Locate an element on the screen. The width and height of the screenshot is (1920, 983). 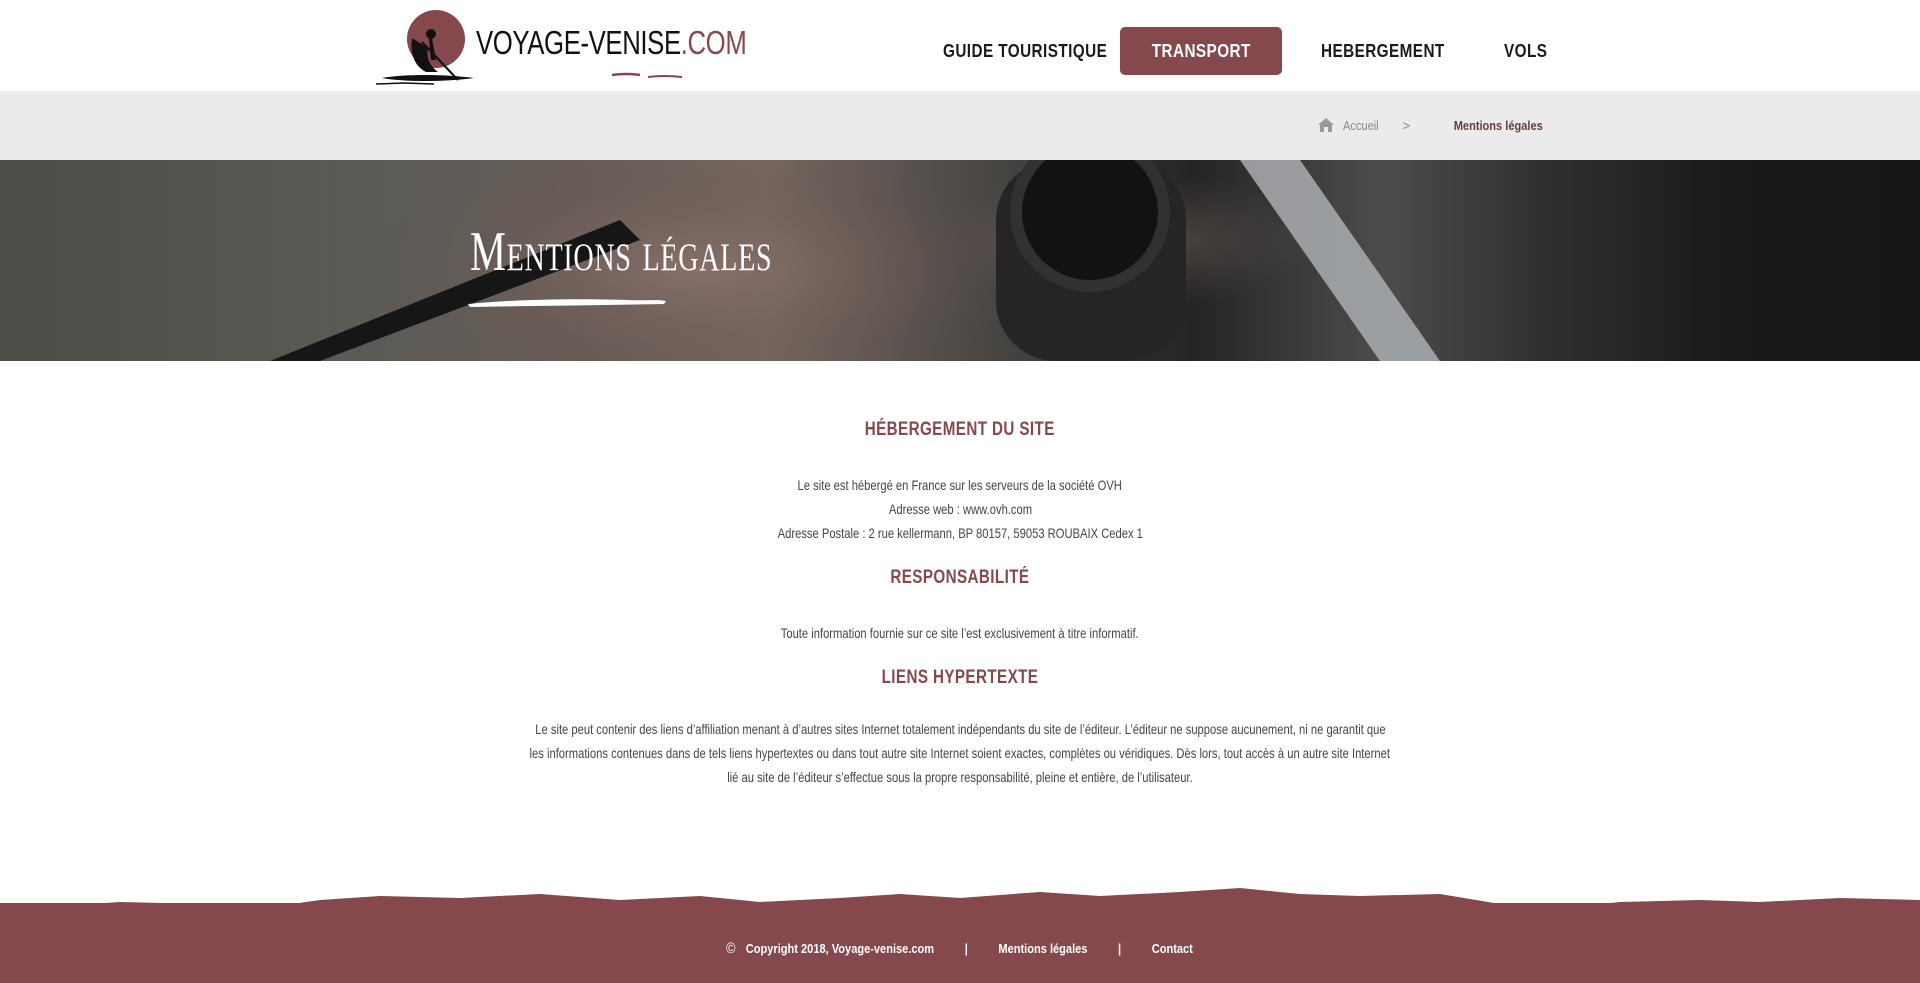
hosting-line-2: Adresse web : www.ovh.com is located at coordinates (960, 509).